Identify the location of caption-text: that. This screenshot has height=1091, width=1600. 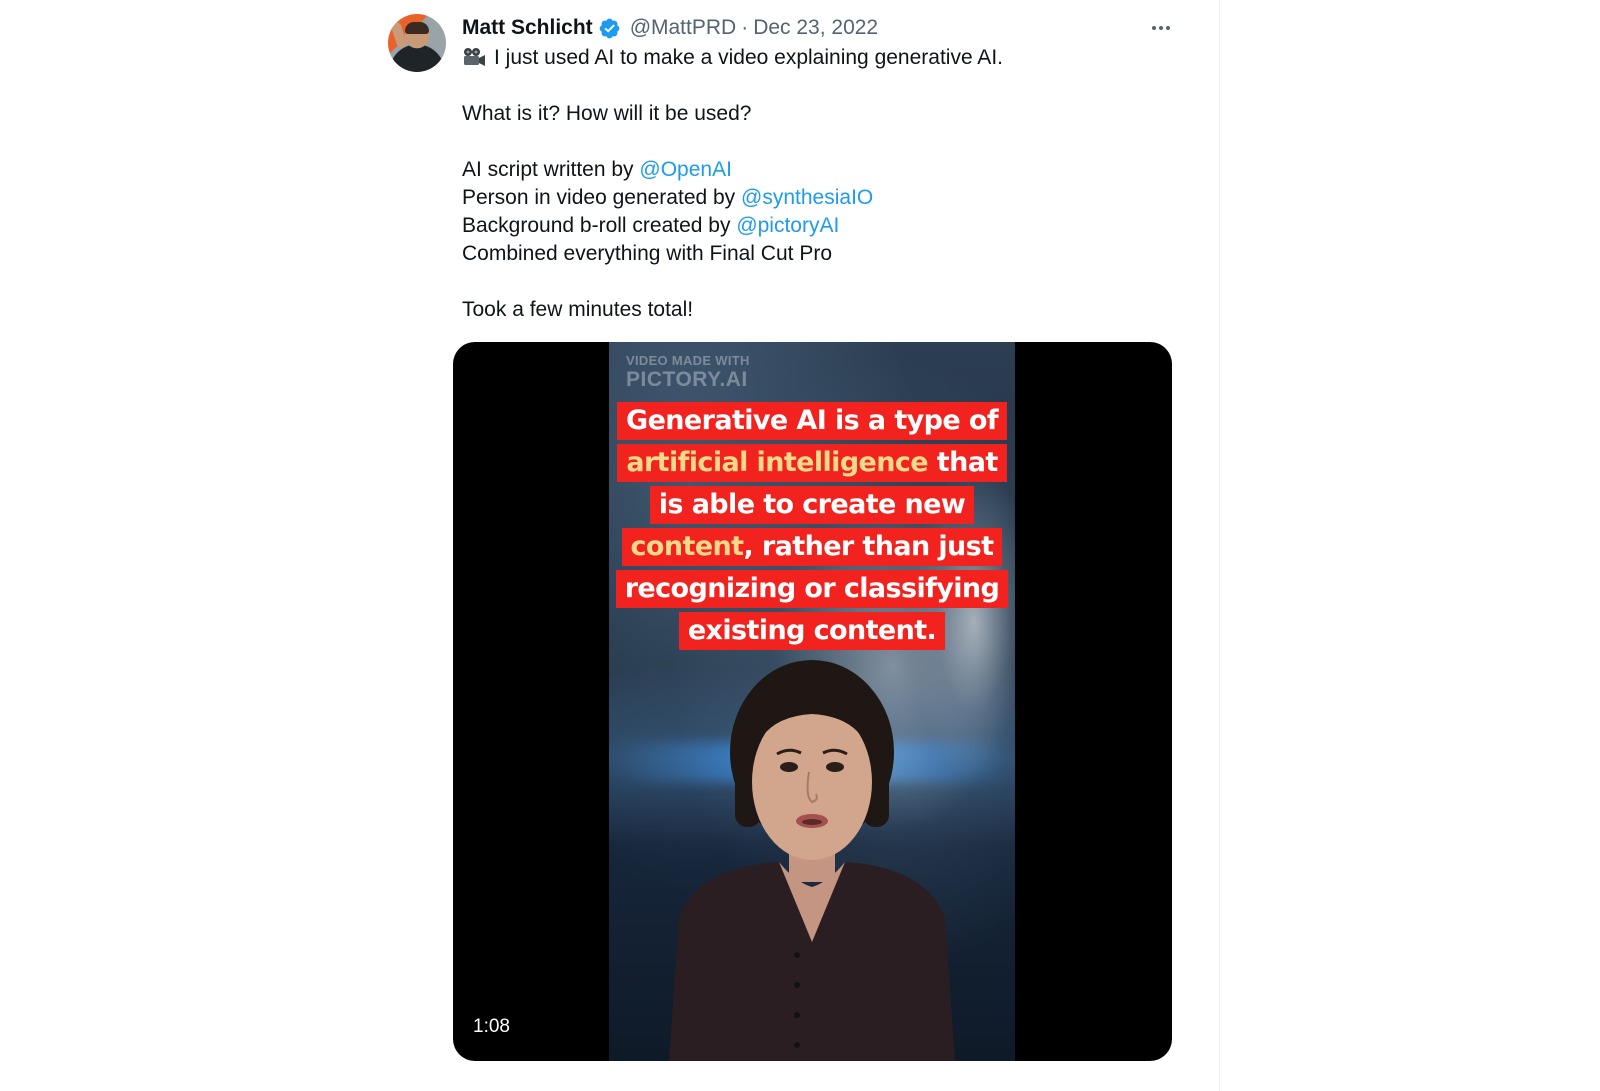
(963, 462).